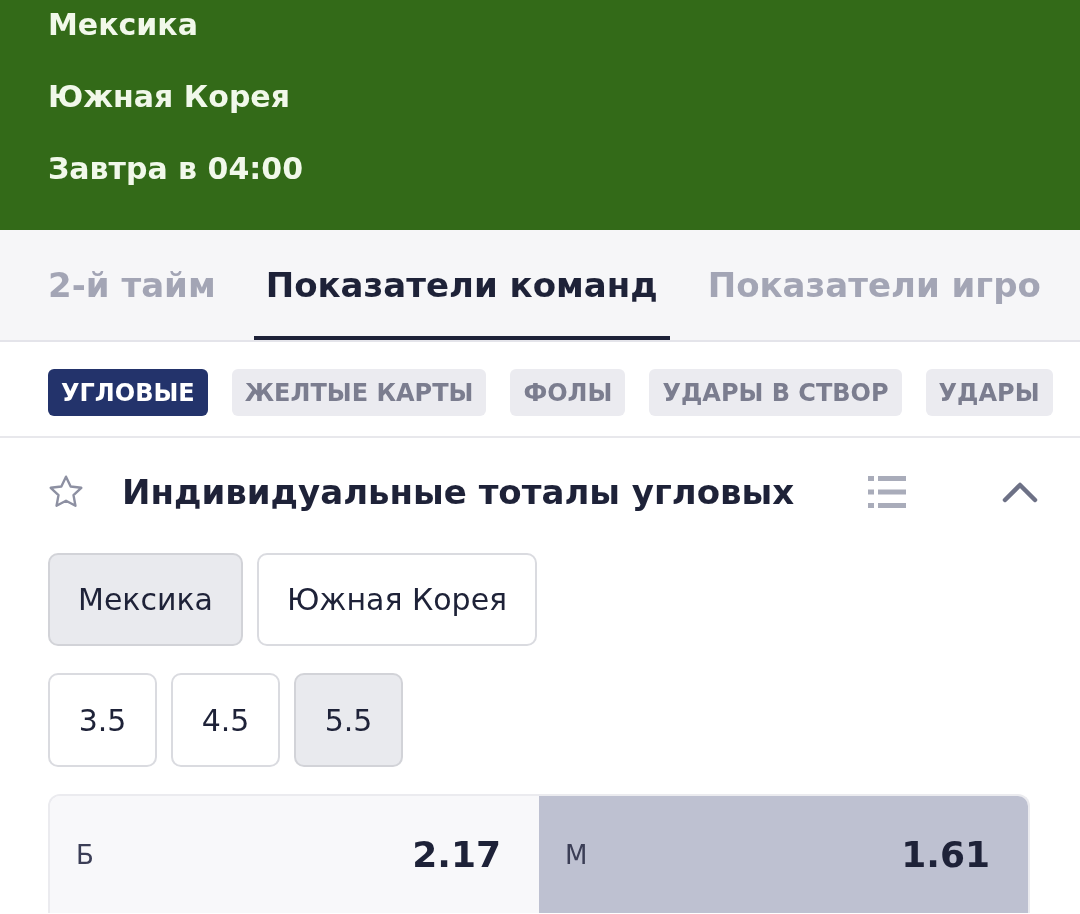 This screenshot has width=1080, height=914. I want to click on tab: Показатели команд, so click(461, 285).